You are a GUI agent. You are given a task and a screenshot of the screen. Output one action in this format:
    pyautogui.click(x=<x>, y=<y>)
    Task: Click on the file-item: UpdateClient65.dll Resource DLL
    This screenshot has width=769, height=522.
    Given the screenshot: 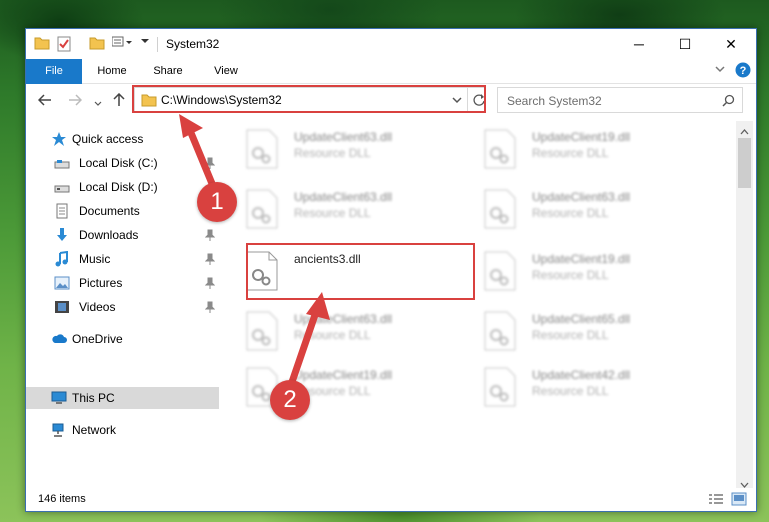 What is the action you would take?
    pyautogui.click(x=573, y=332)
    